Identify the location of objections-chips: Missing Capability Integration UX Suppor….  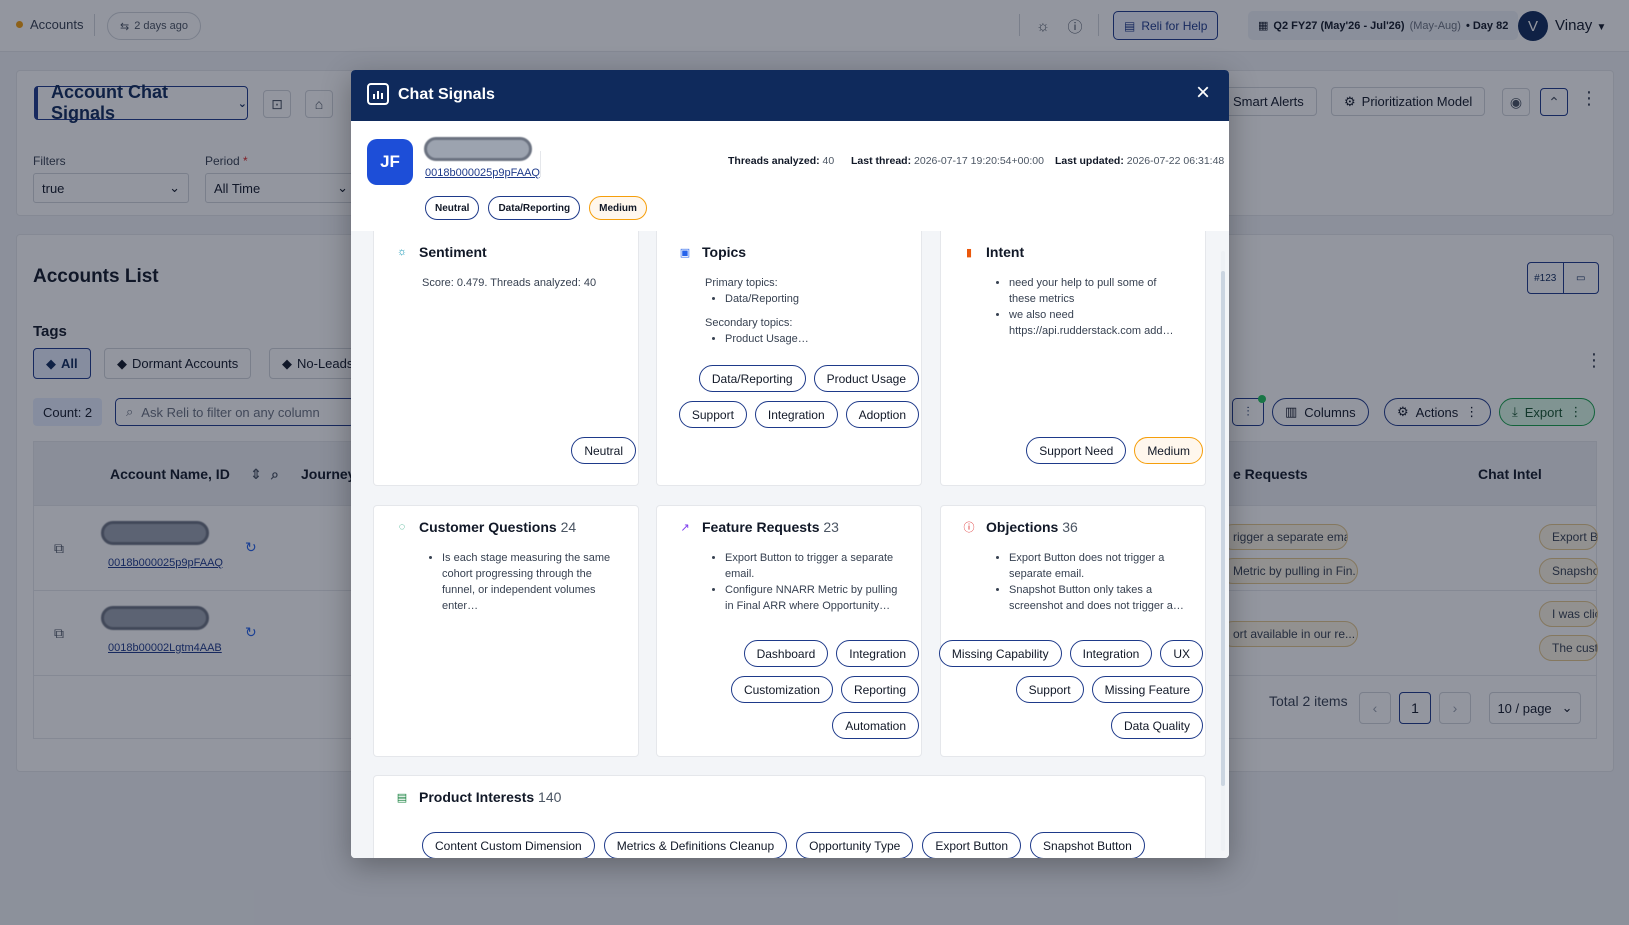
(1069, 689).